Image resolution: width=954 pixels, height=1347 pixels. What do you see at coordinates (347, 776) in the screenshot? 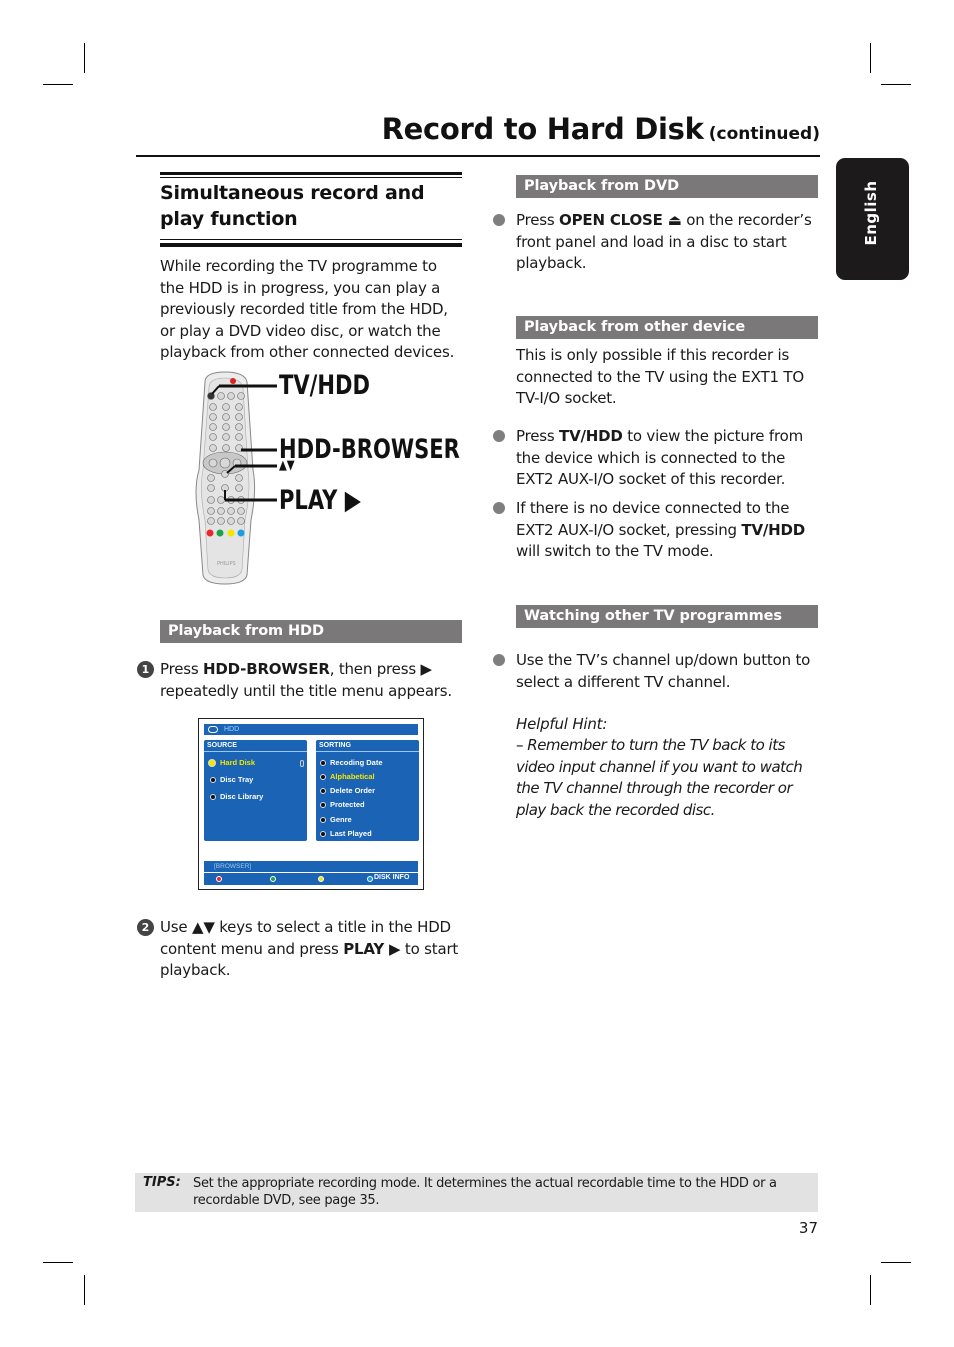
I see `sorting-item: Alphabetical` at bounding box center [347, 776].